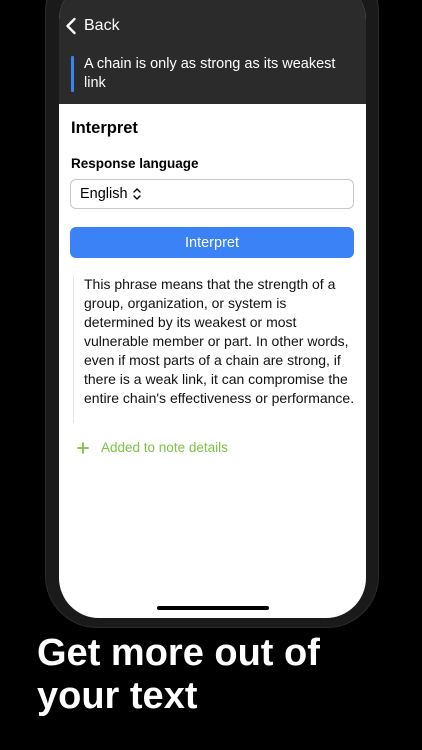  I want to click on home-indicator, so click(213, 608).